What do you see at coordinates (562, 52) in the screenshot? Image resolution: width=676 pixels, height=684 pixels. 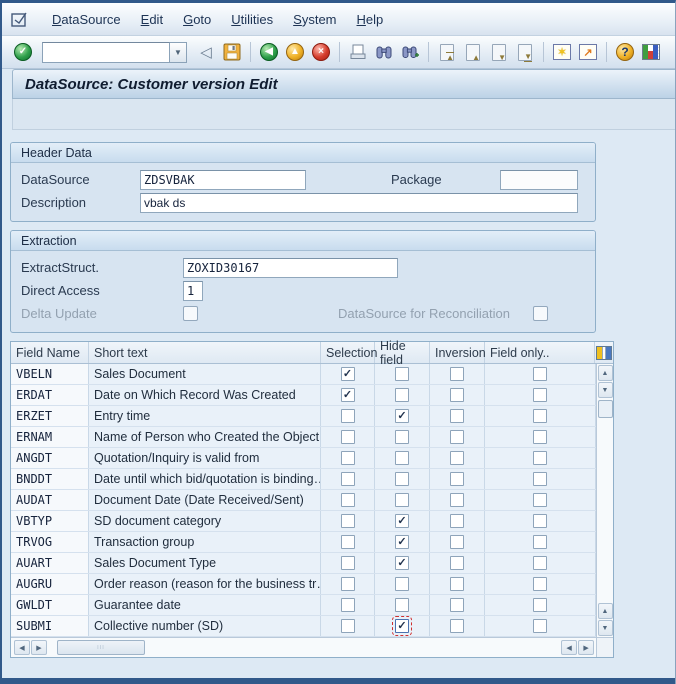 I see `new-session-button: ✶` at bounding box center [562, 52].